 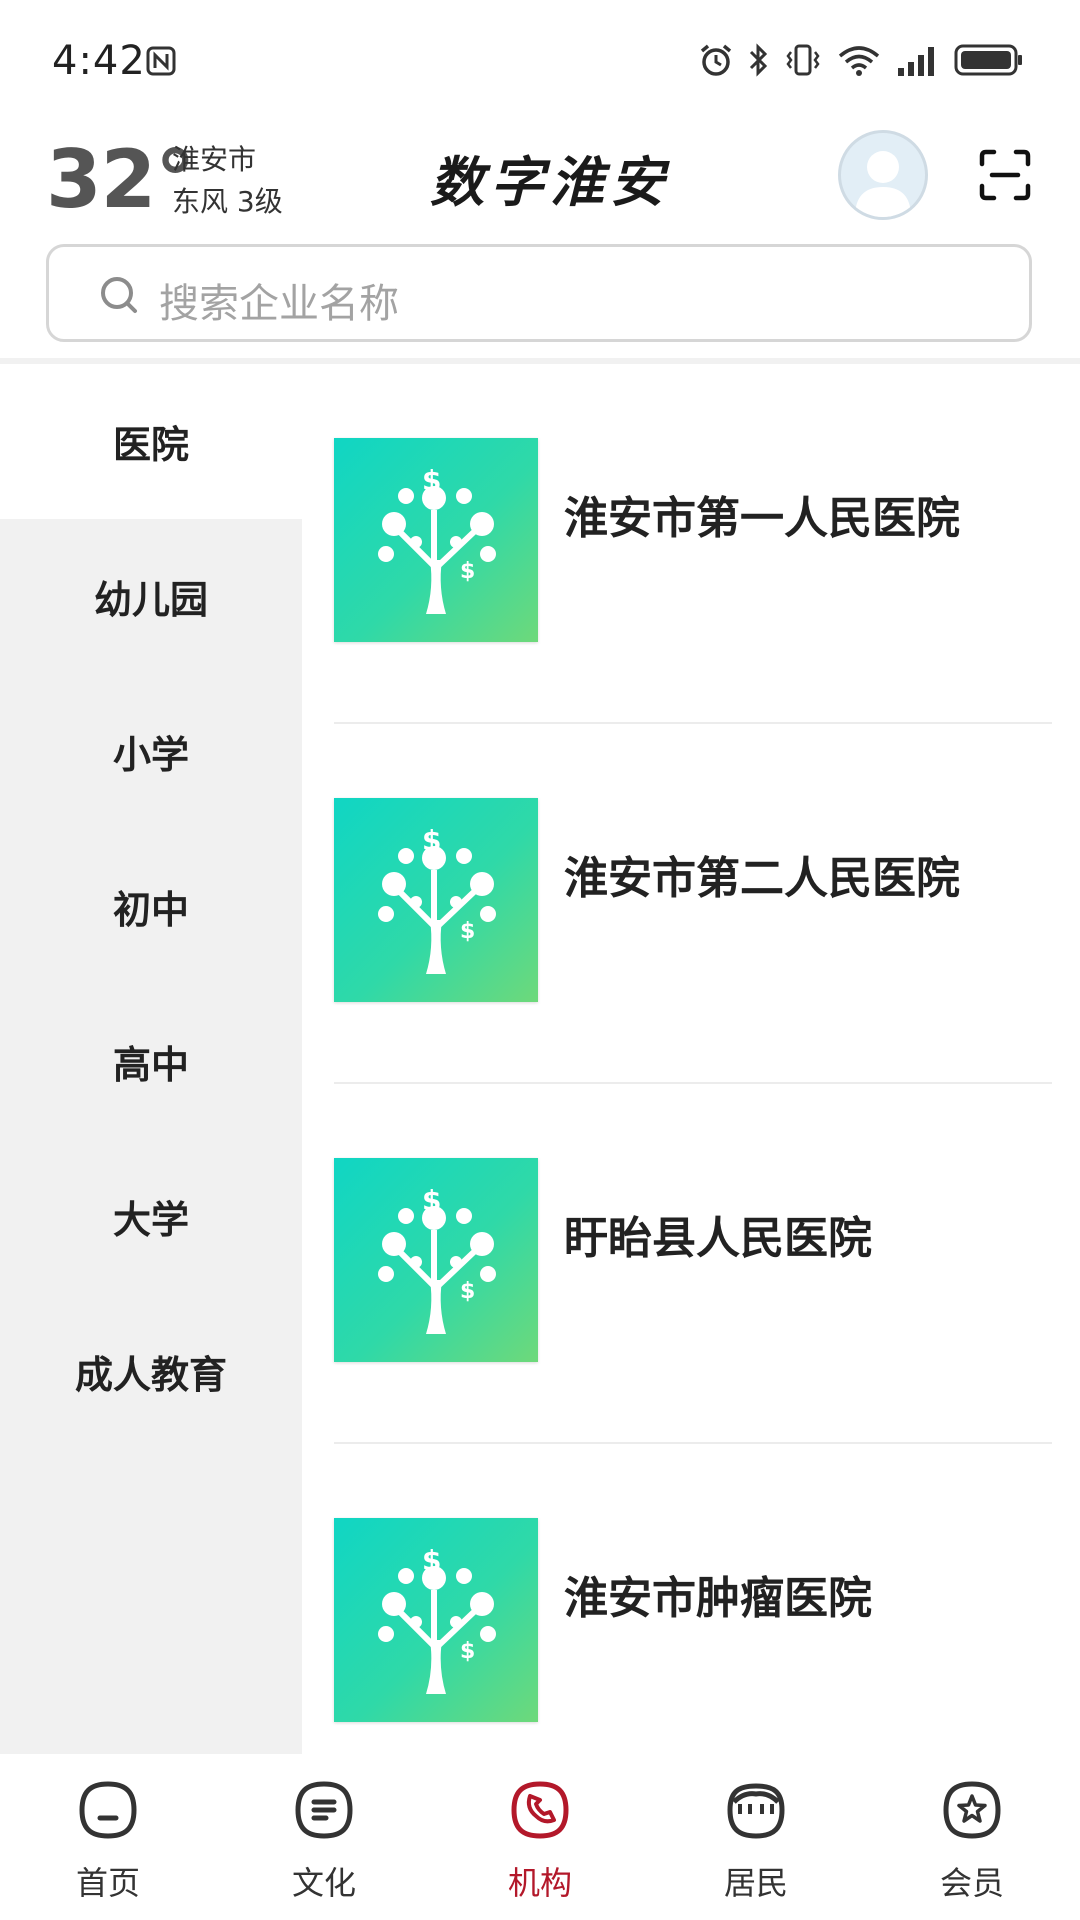 I want to click on battery-icon, so click(x=988, y=60).